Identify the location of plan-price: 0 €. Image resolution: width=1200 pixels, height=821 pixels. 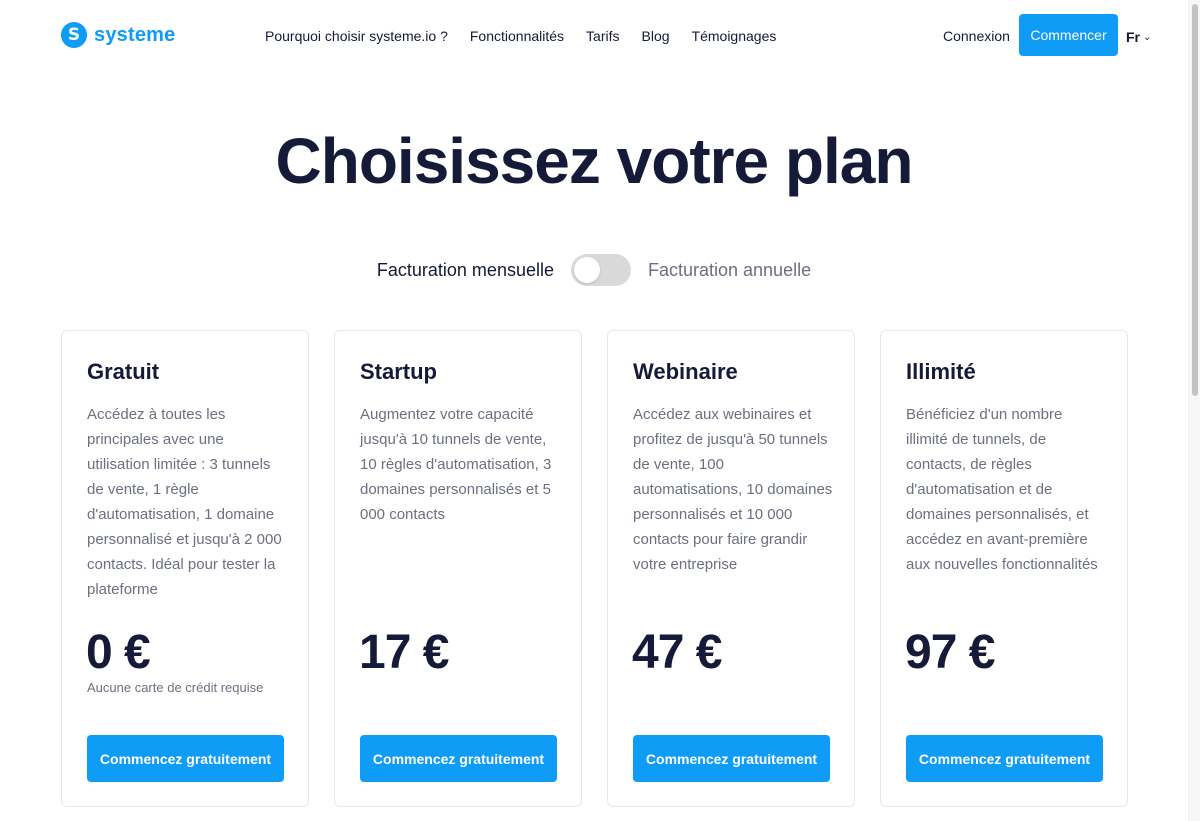
(118, 652).